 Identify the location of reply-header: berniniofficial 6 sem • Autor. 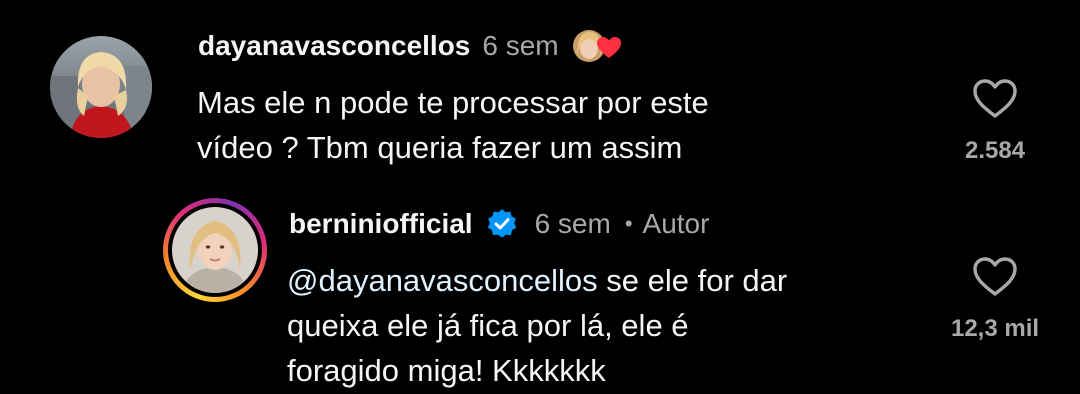
(499, 224).